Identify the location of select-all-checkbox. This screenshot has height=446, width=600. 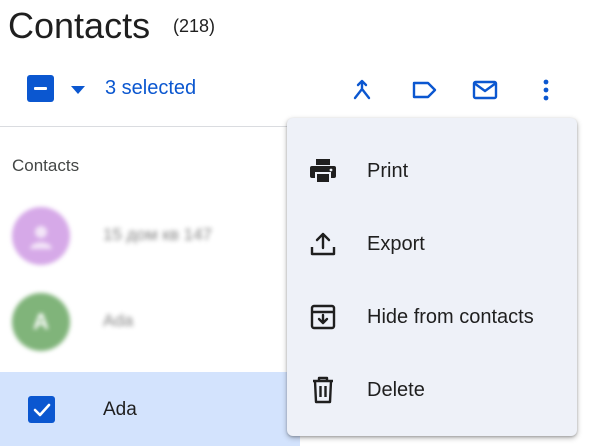
(40, 88).